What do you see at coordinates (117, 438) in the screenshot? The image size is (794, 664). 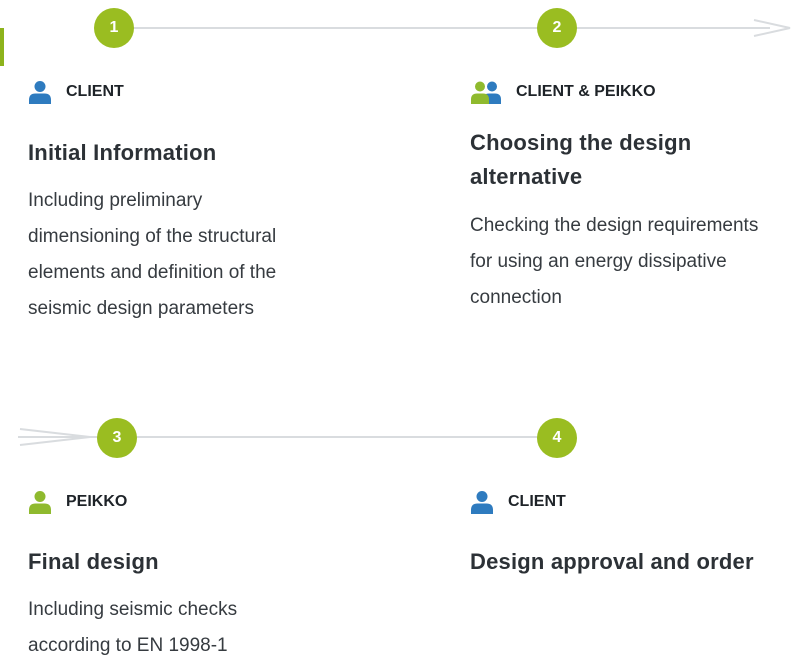 I see `step-number-badge: 3` at bounding box center [117, 438].